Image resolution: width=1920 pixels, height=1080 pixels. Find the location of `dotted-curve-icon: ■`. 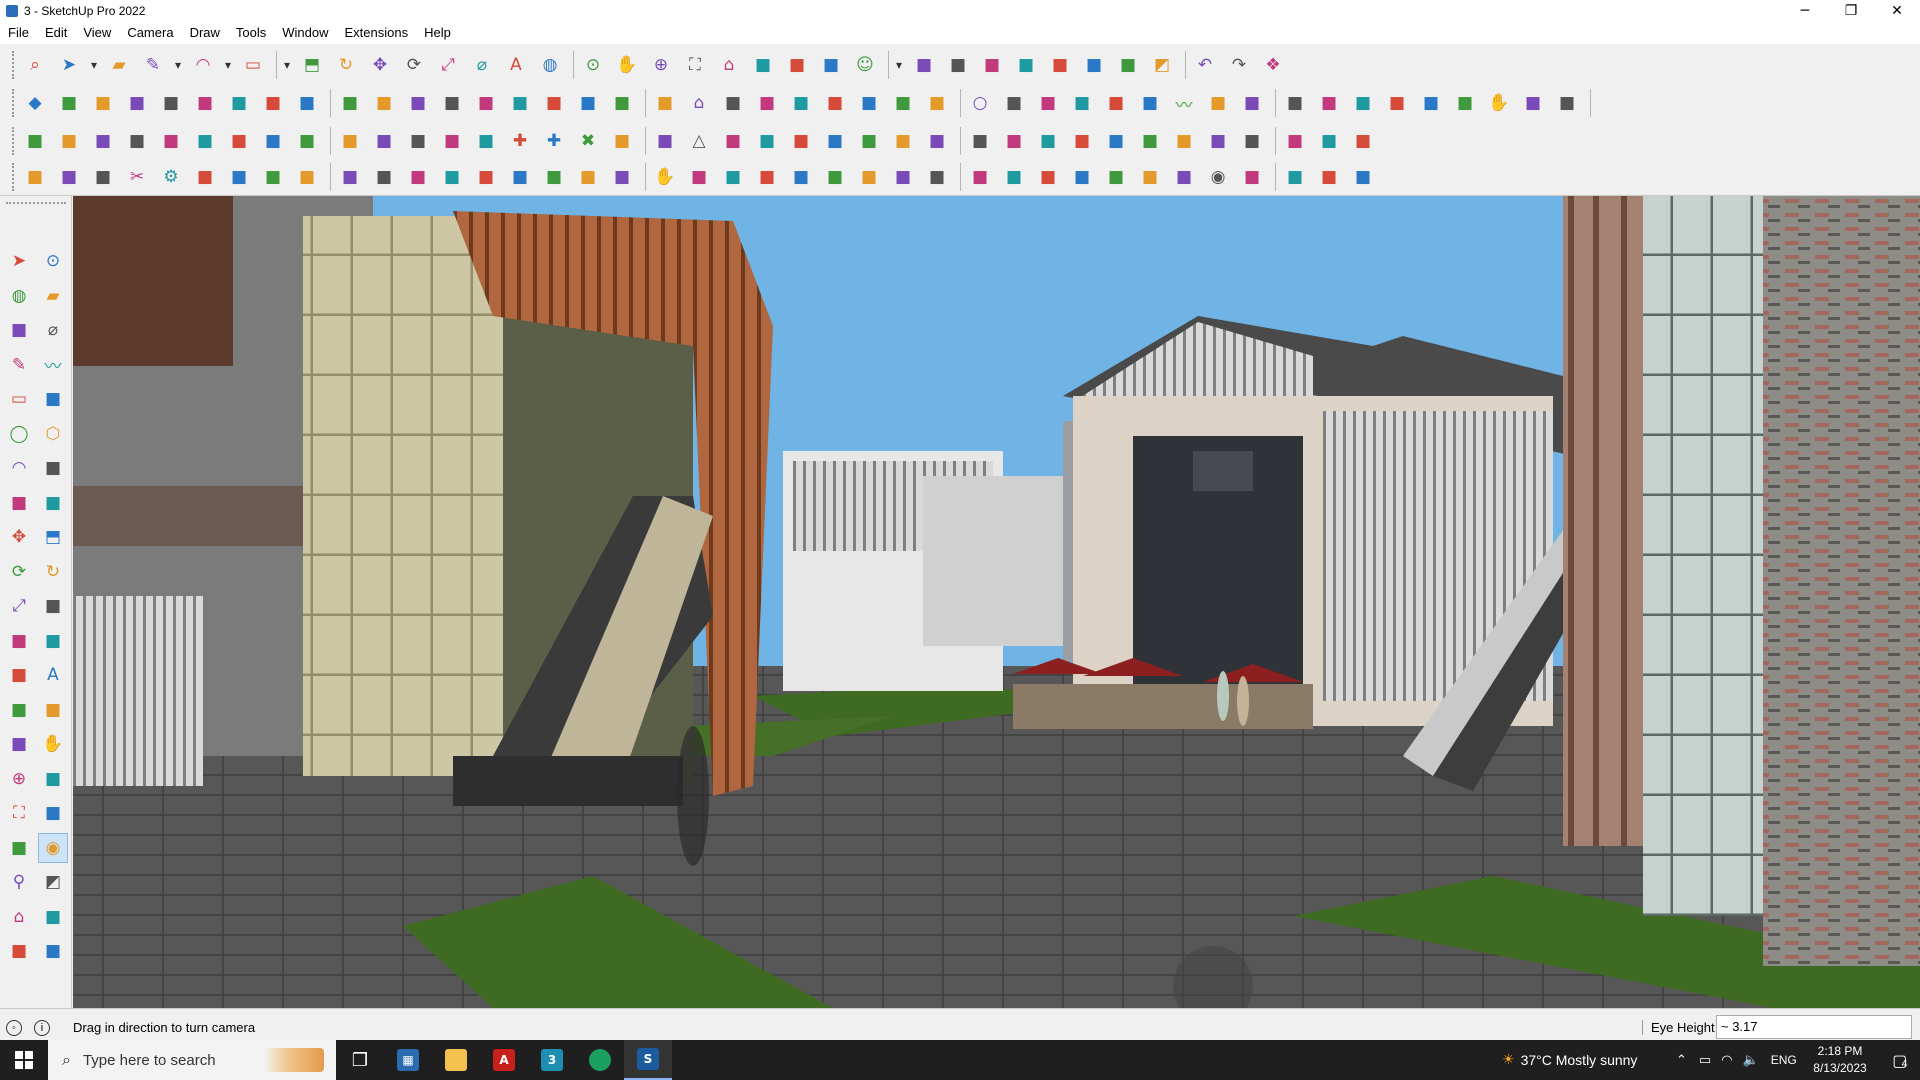

dotted-curve-icon: ■ is located at coordinates (69, 177).